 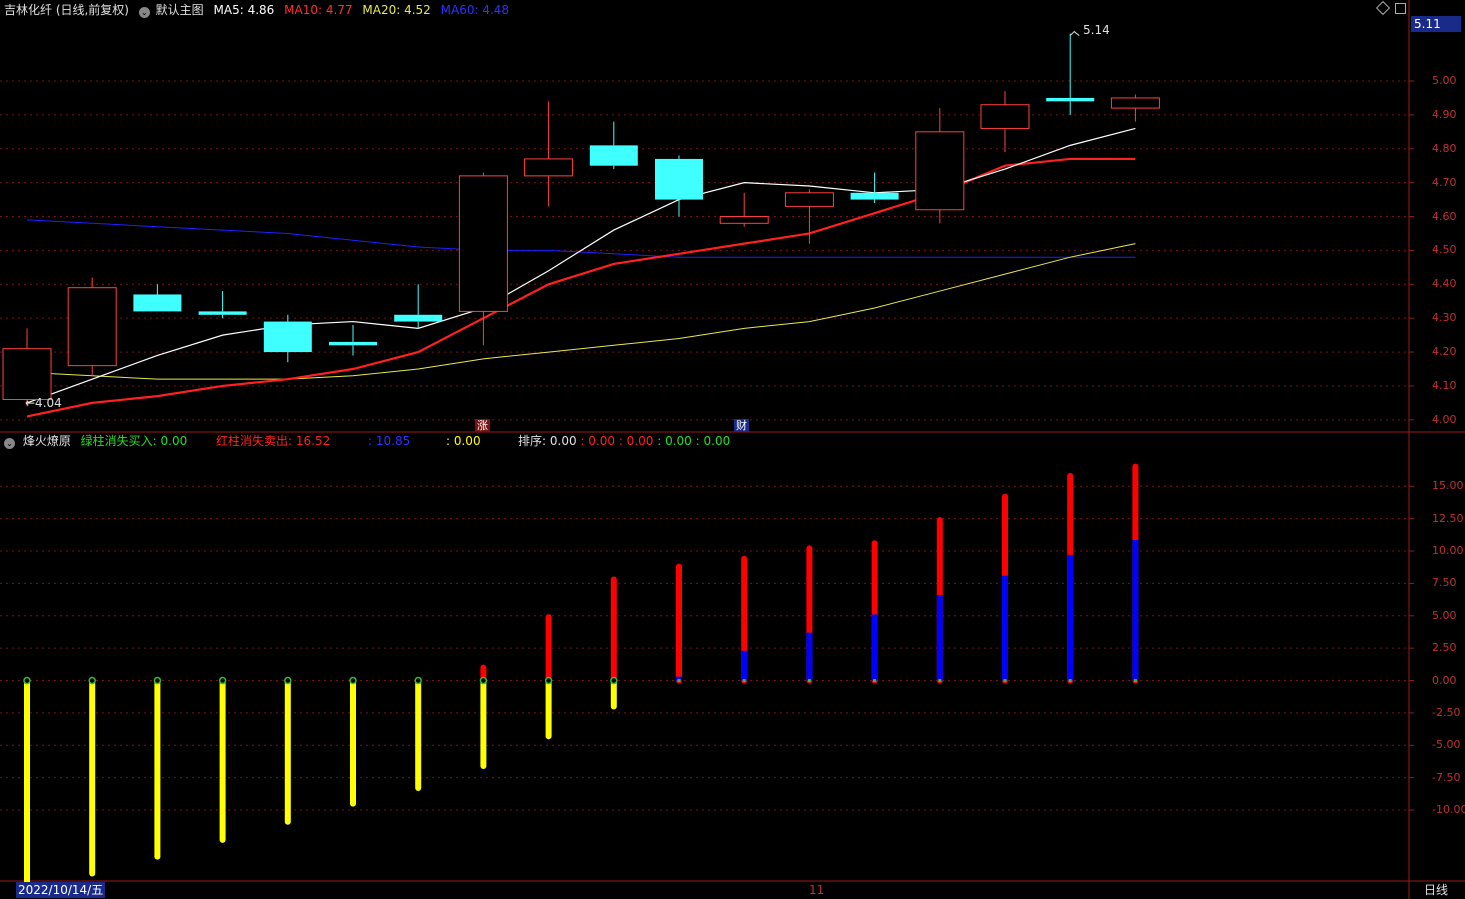 I want to click on ma10-value: 4.77, so click(x=339, y=10).